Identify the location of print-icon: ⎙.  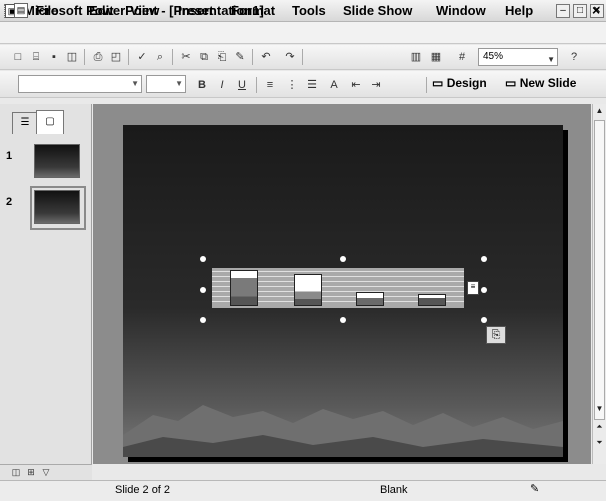
(98, 57).